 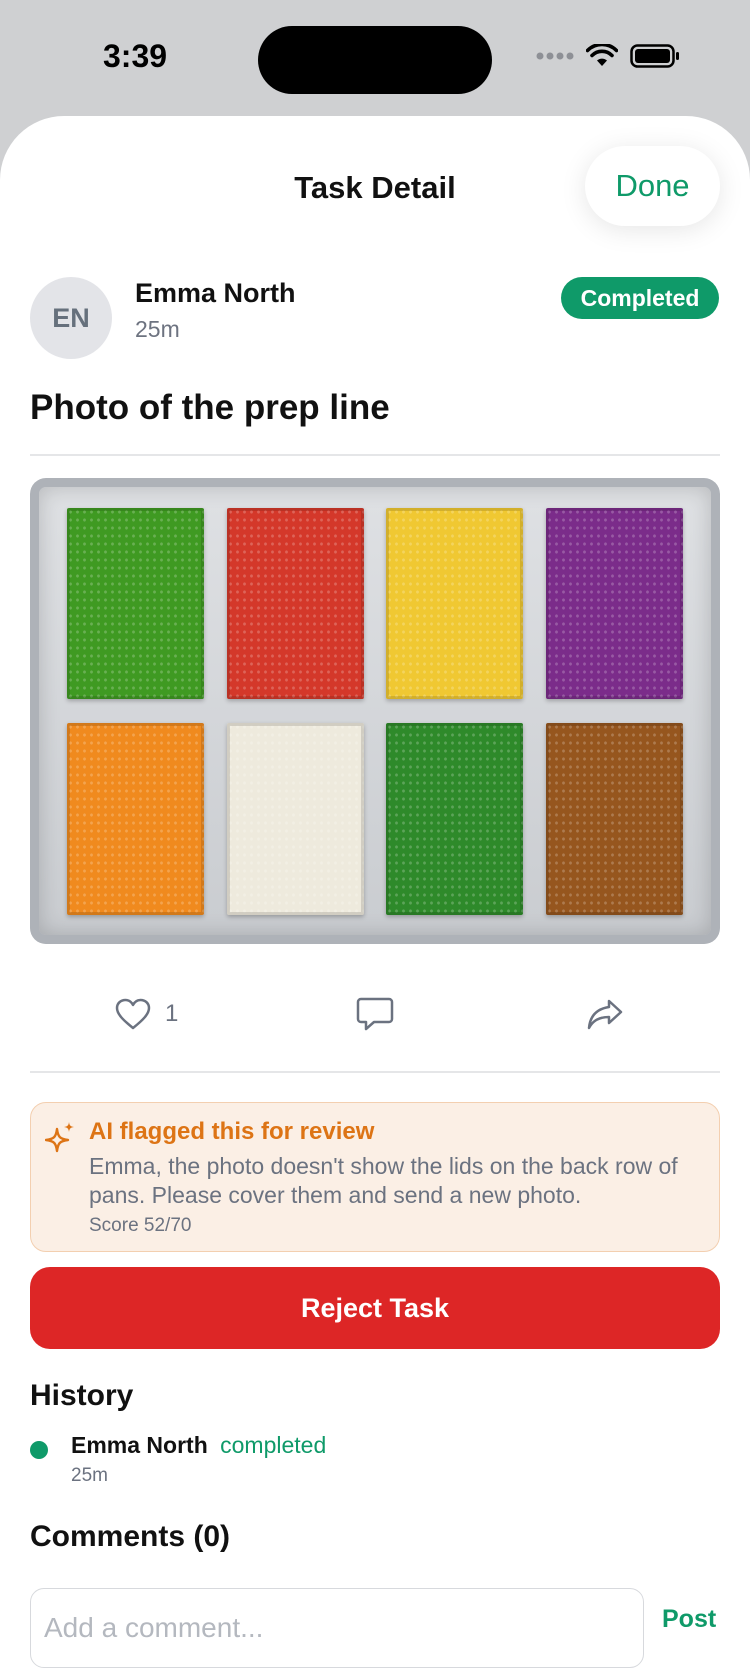 I want to click on comment-icon, so click(x=375, y=1014).